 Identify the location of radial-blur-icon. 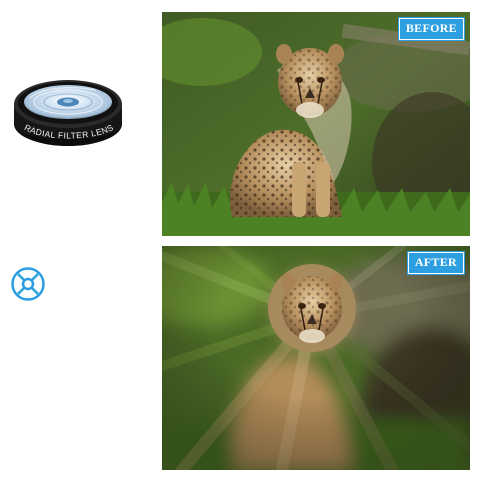
(28, 284).